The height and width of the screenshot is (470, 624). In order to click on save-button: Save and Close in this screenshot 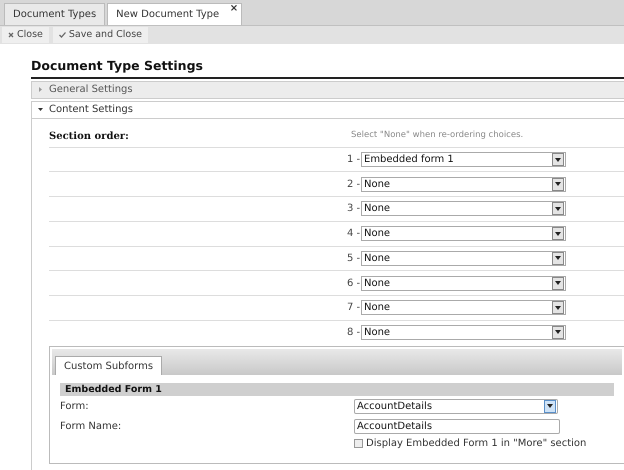, I will do `click(100, 35)`.